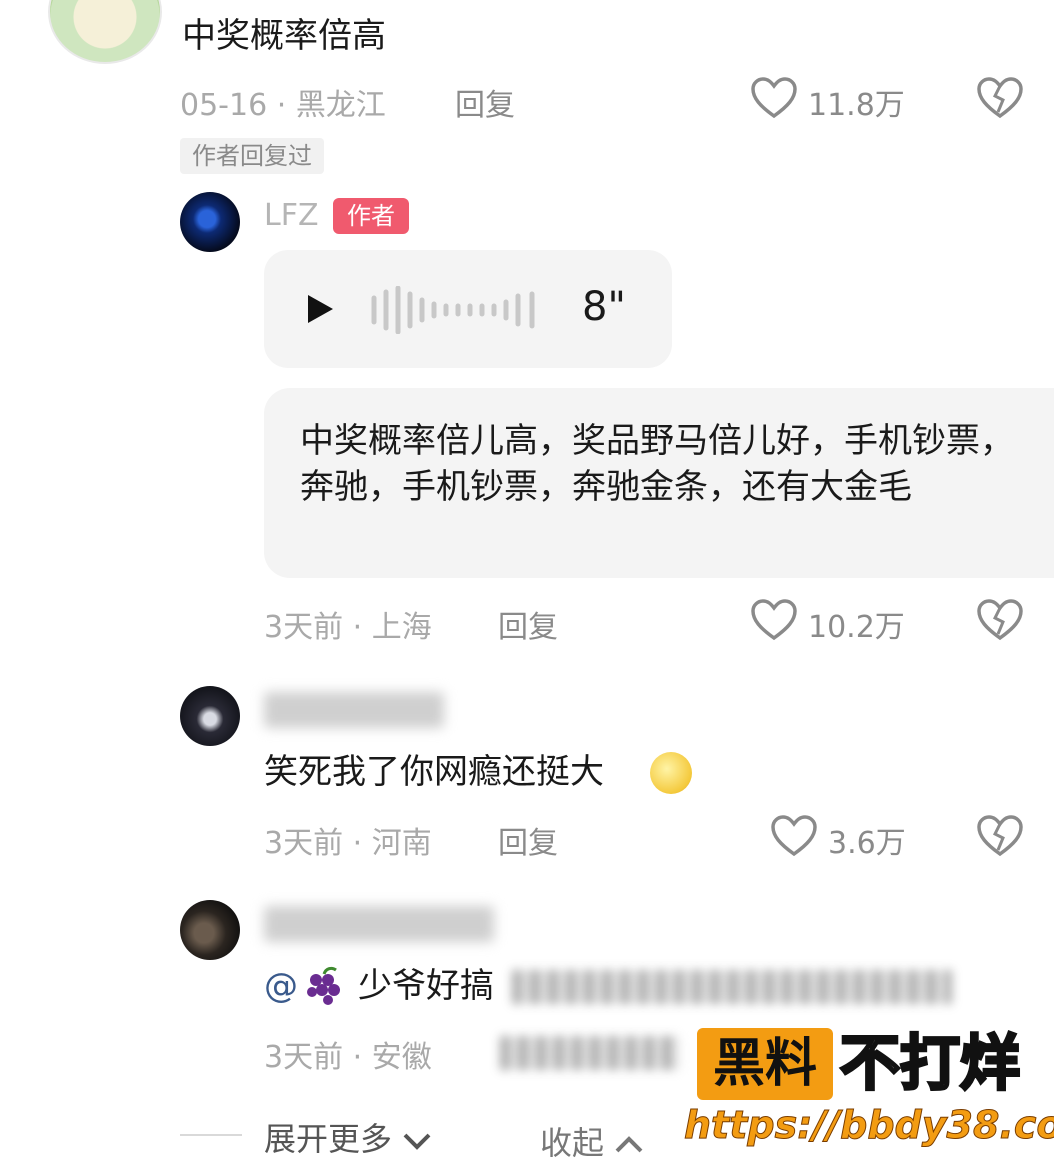  I want to click on author-replied-tag: 作者回复过, so click(252, 156).